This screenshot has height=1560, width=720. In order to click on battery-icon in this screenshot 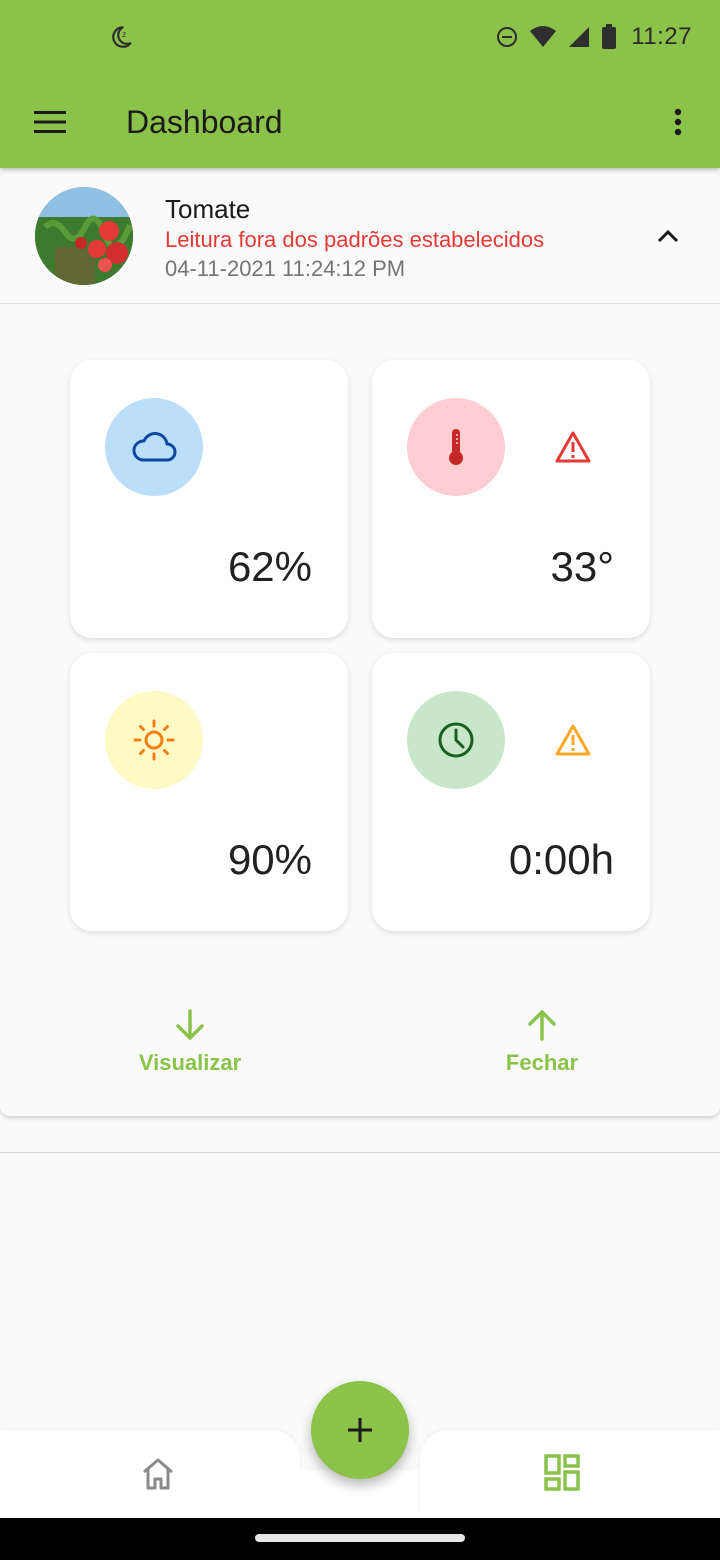, I will do `click(609, 36)`.